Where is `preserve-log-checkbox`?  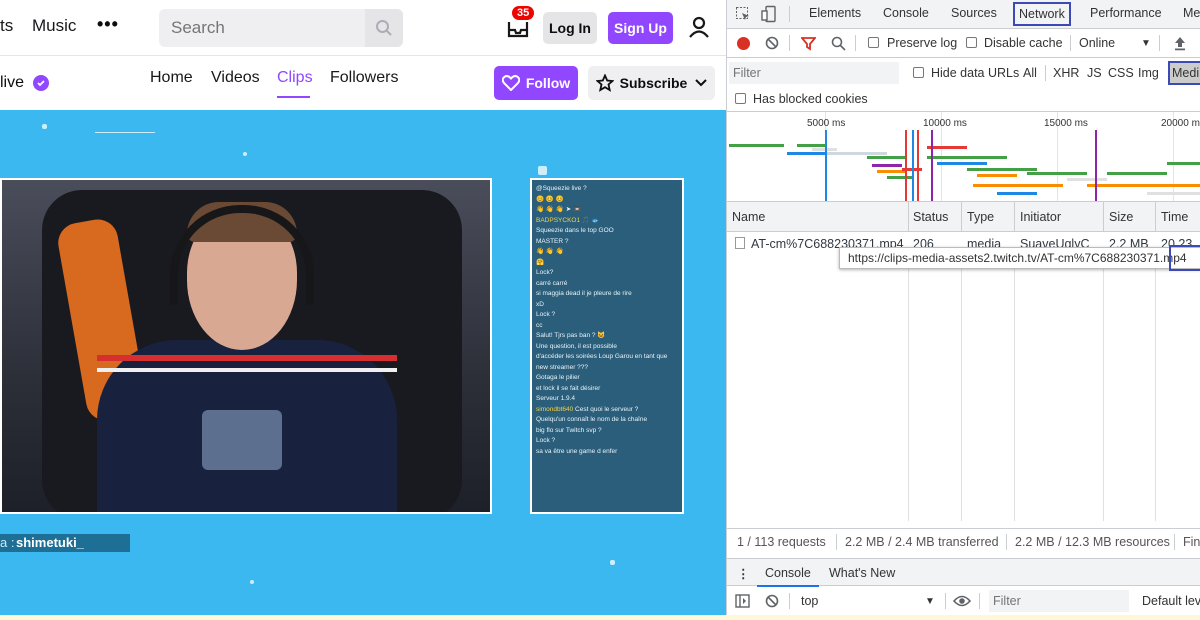 preserve-log-checkbox is located at coordinates (873, 42).